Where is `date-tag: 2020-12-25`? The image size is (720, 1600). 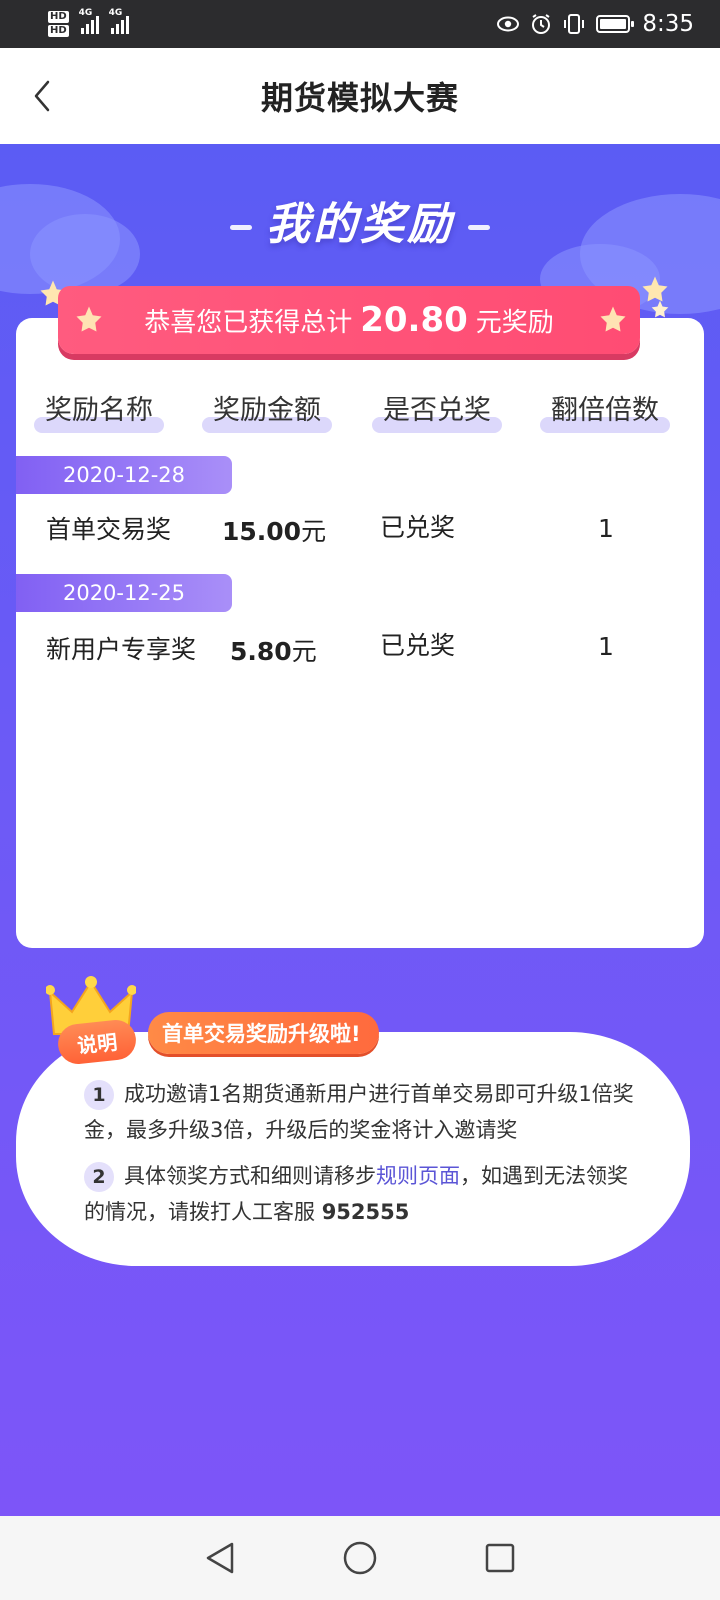
date-tag: 2020-12-25 is located at coordinates (124, 593).